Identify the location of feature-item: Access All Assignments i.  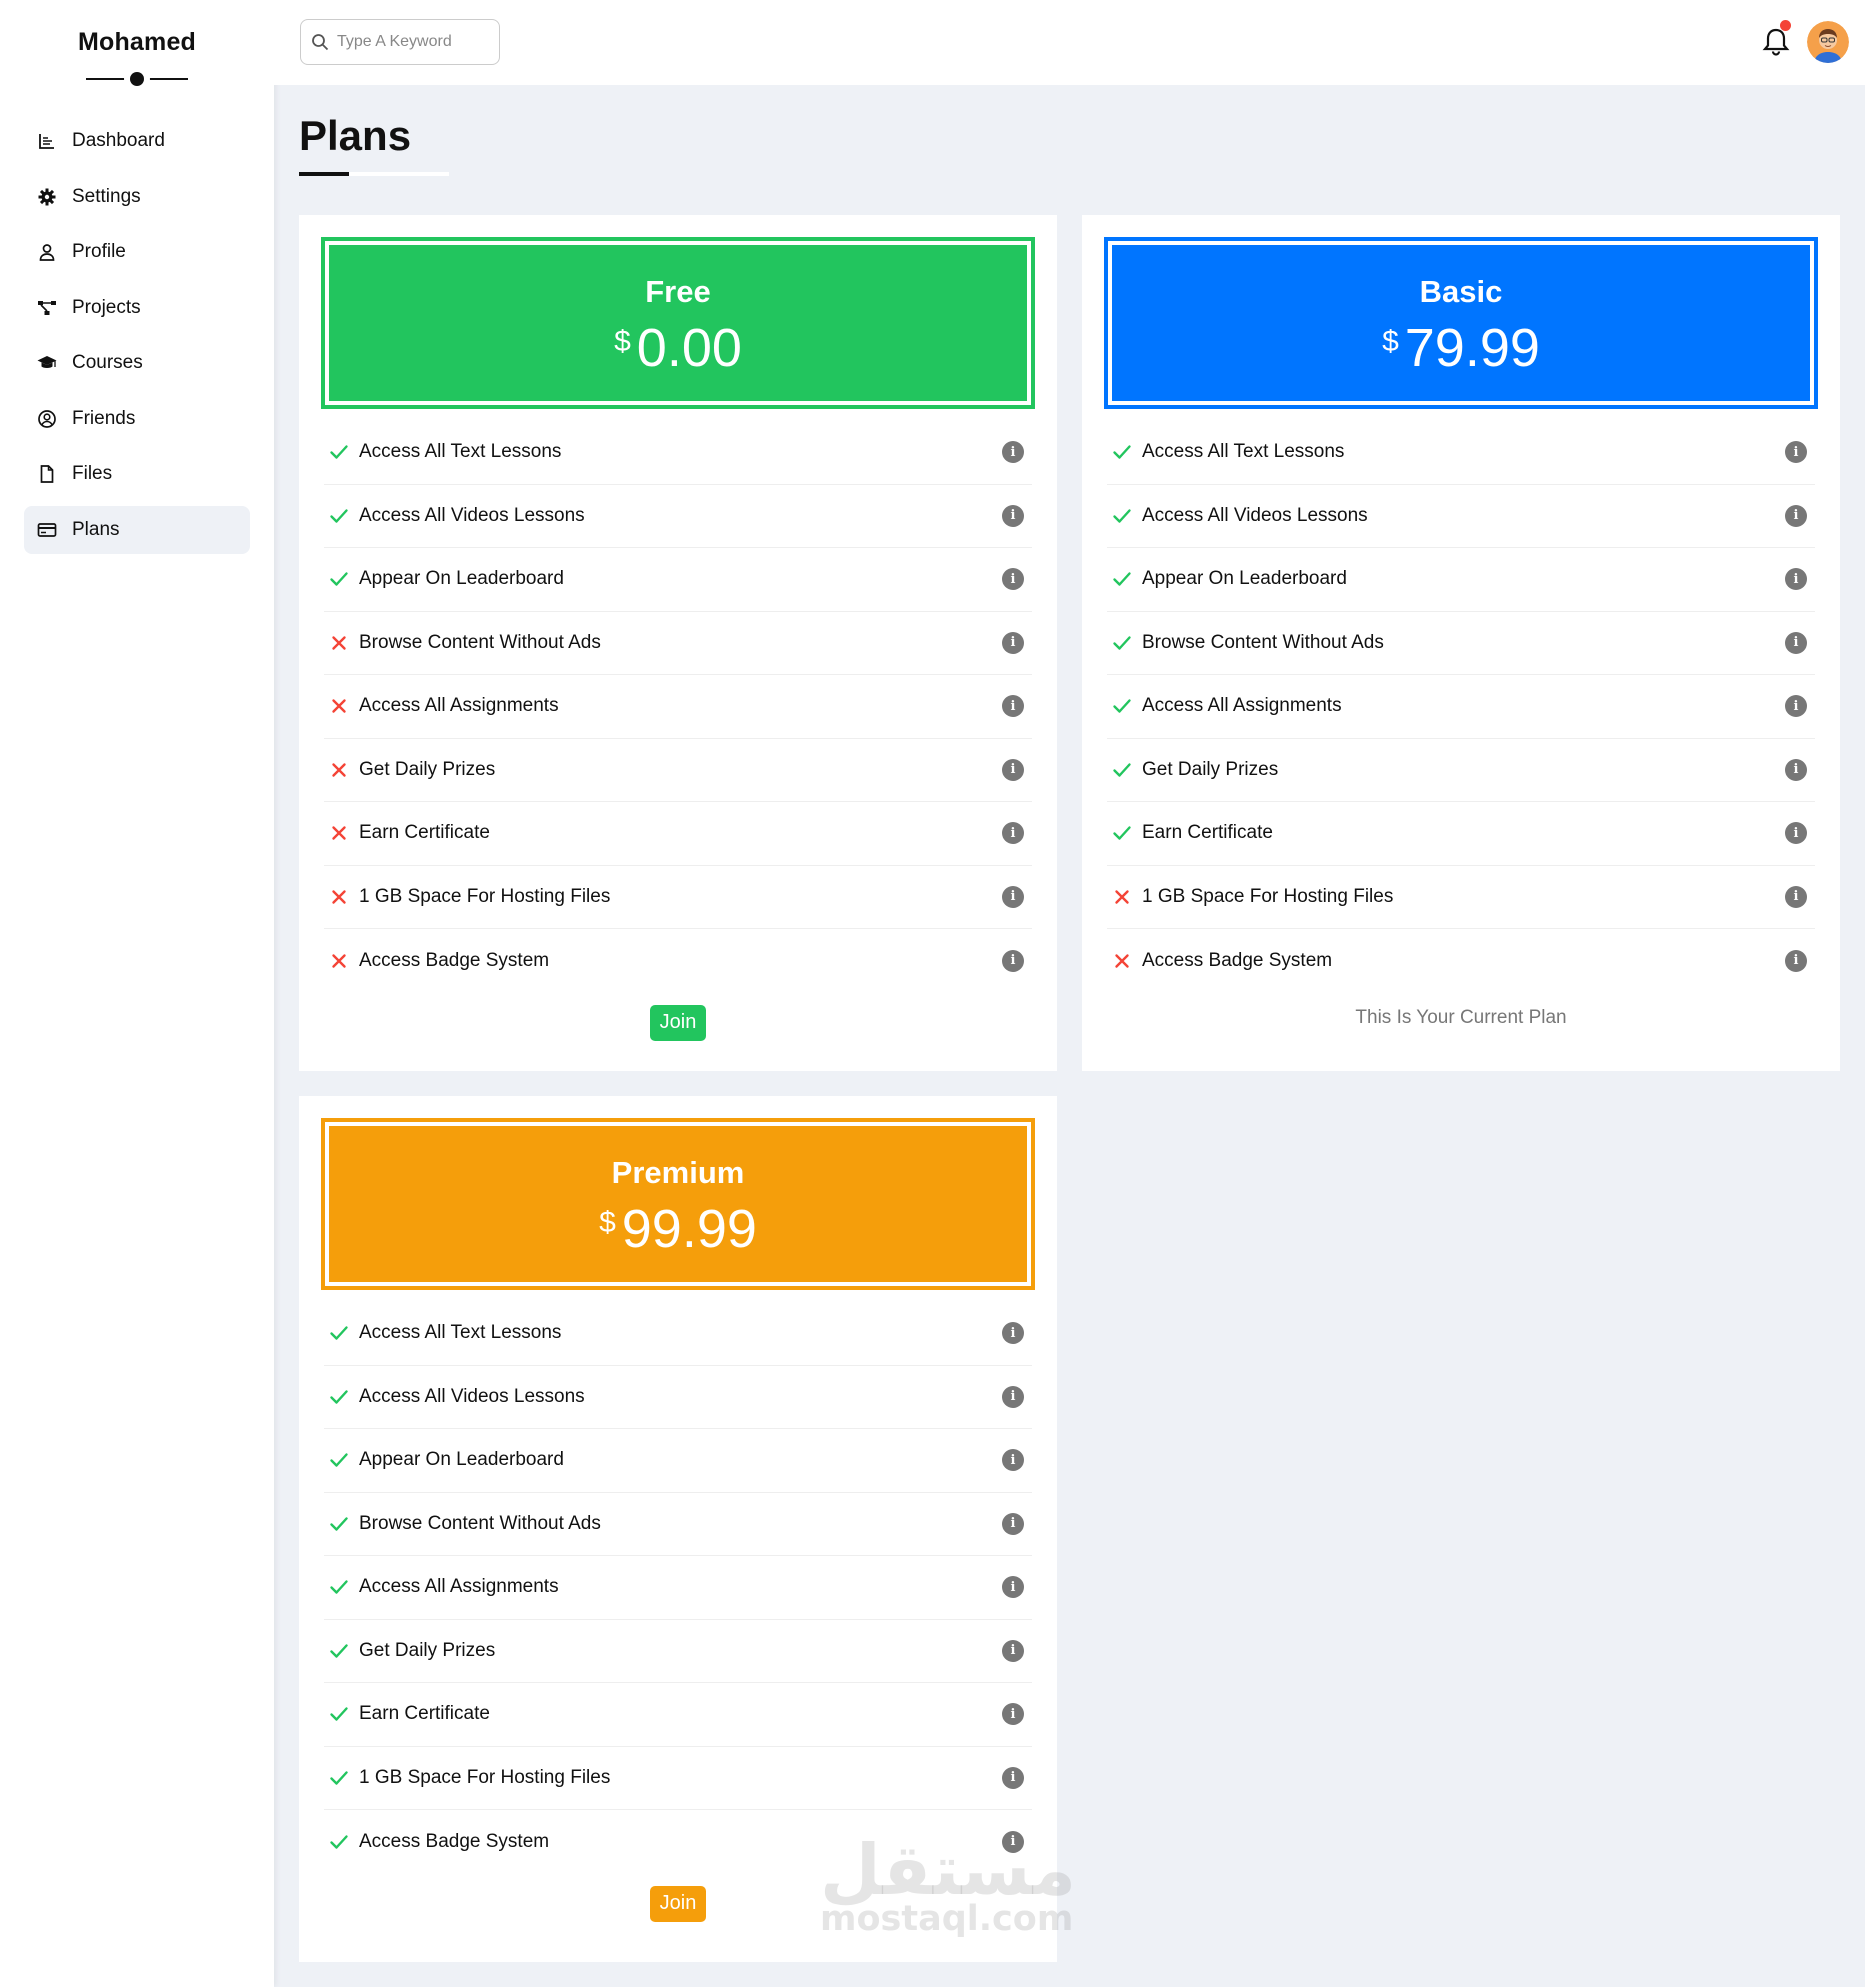
(678, 707).